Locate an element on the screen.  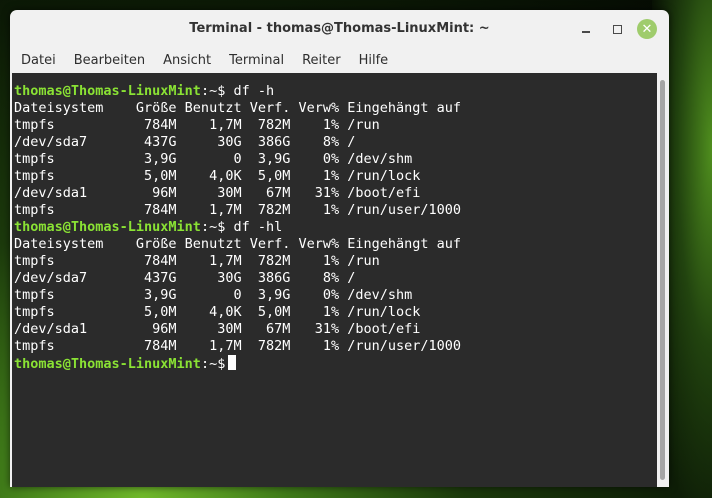
menu-bearbeiten: Bearbeiten is located at coordinates (108, 60).